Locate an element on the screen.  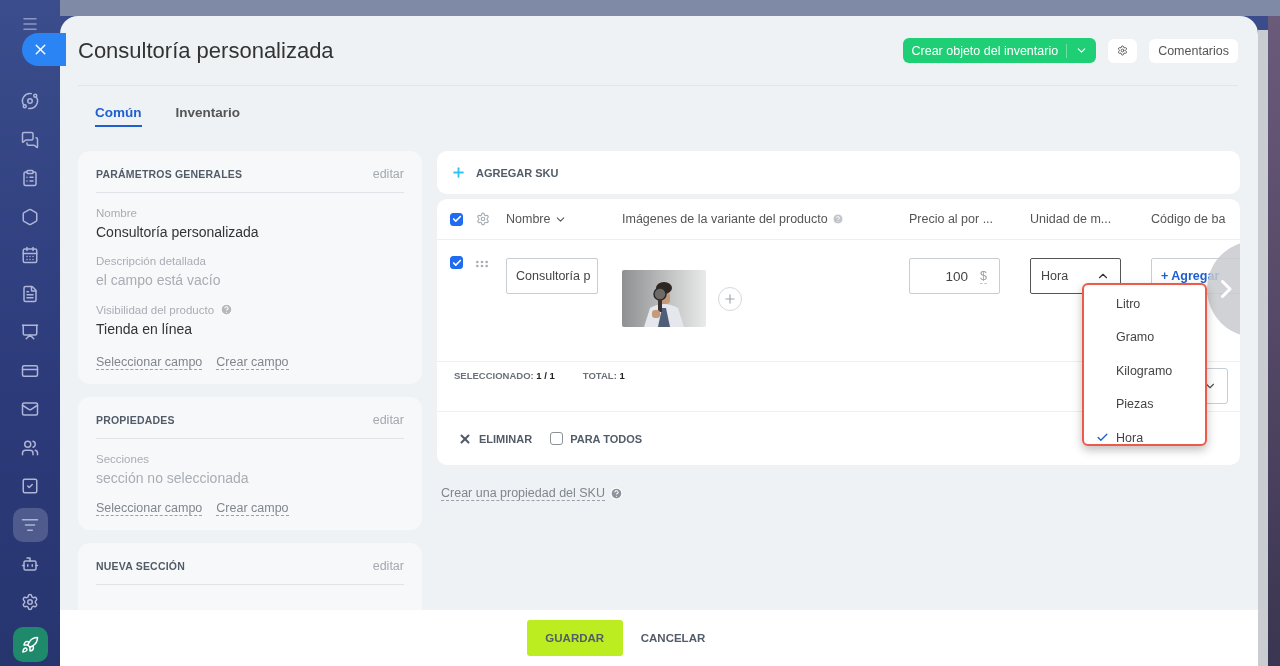
tab: Común is located at coordinates (118, 116).